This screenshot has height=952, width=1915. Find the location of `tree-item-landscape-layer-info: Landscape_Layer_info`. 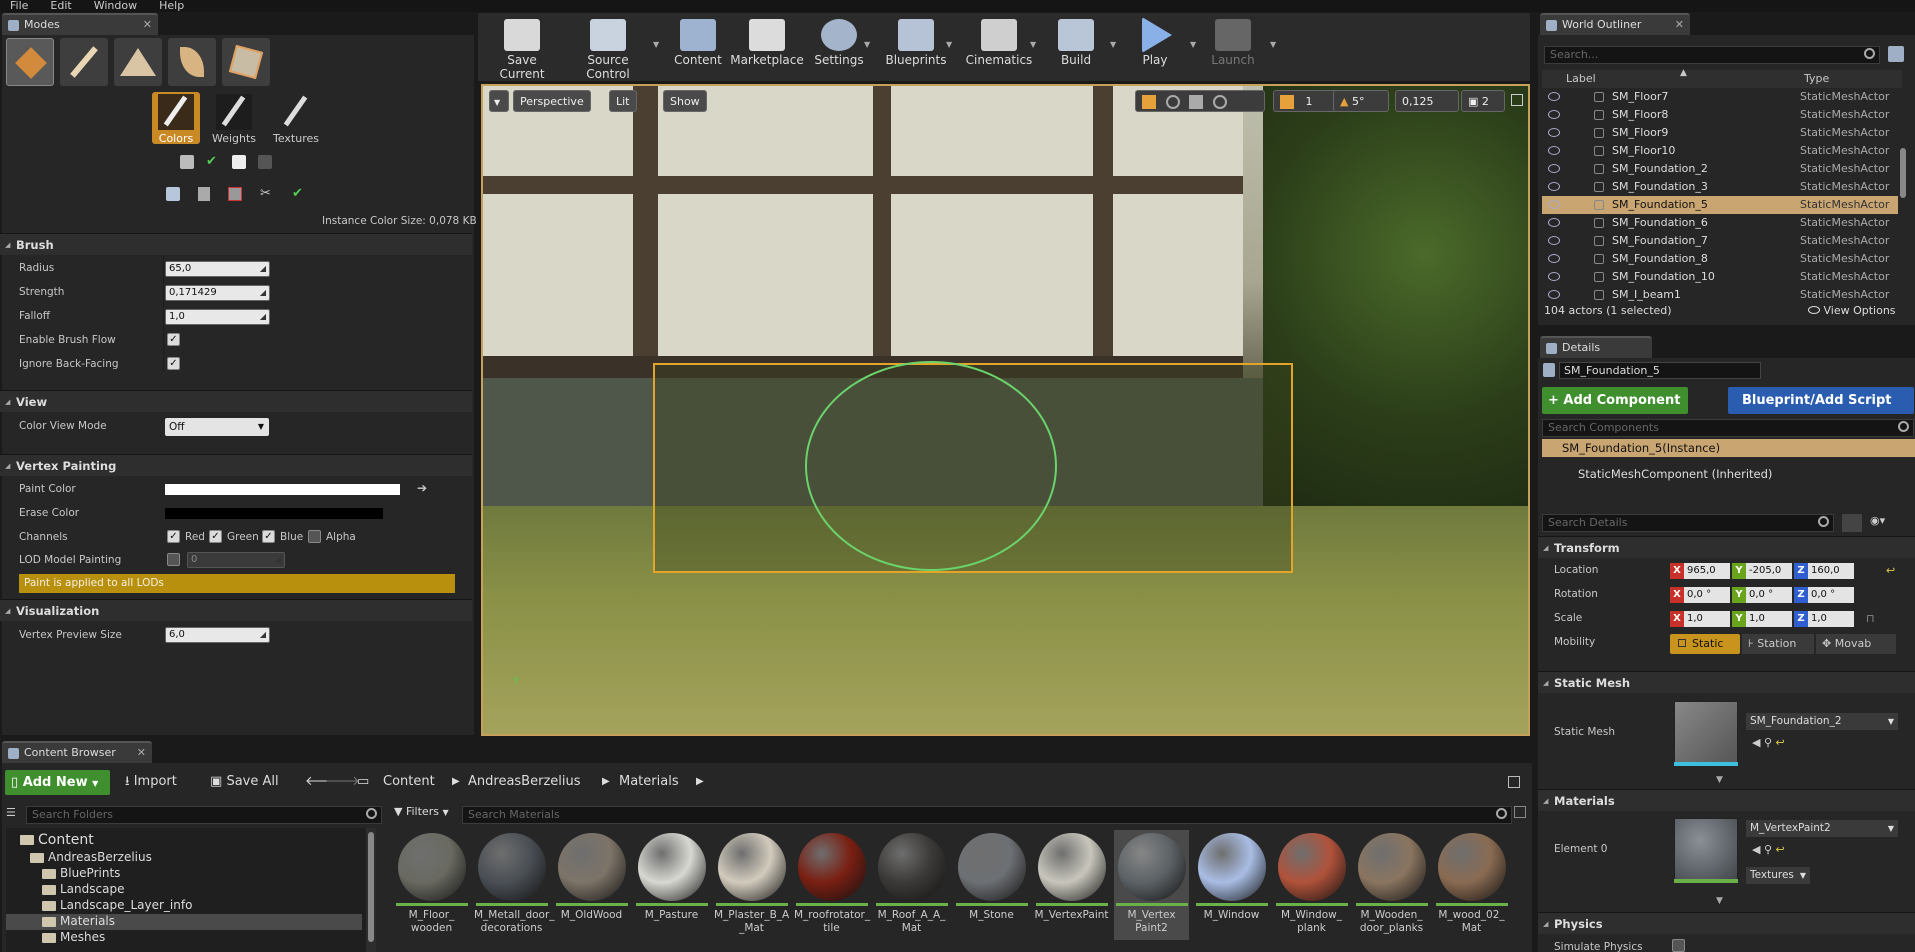

tree-item-landscape-layer-info: Landscape_Layer_info is located at coordinates (117, 905).